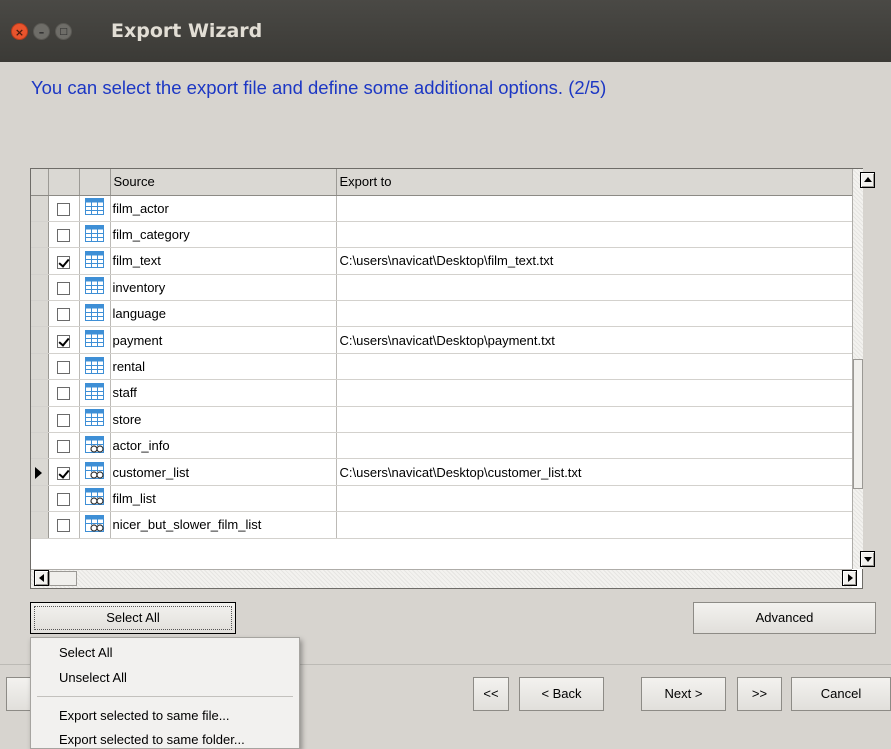  I want to click on source-cell: rental, so click(223, 367).